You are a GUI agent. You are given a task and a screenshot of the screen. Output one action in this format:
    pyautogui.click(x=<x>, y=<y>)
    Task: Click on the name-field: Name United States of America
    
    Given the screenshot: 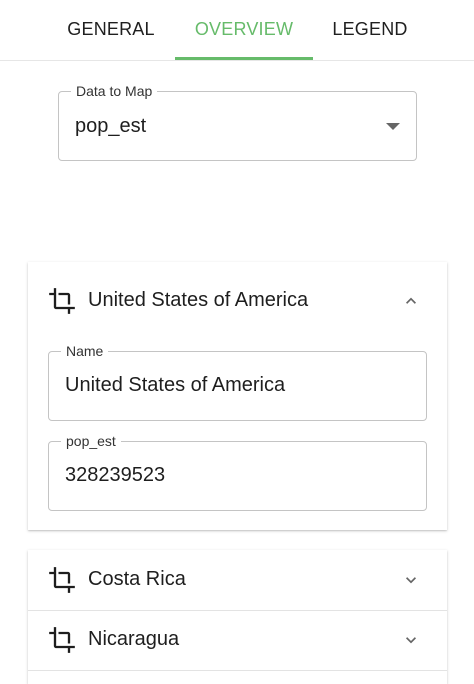 What is the action you would take?
    pyautogui.click(x=237, y=382)
    